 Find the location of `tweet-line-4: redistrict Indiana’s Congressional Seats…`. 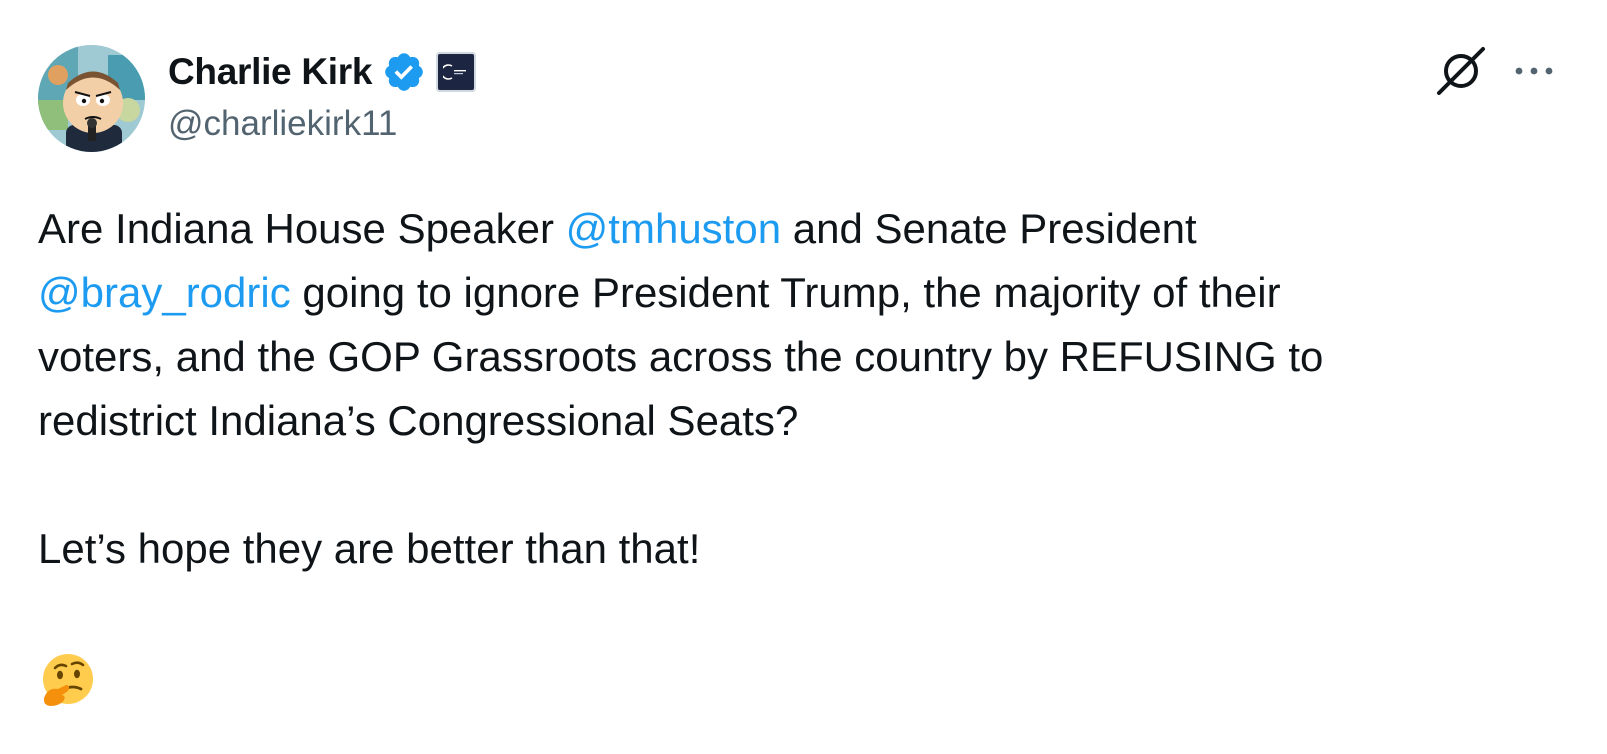

tweet-line-4: redistrict Indiana’s Congressional Seats… is located at coordinates (418, 420).